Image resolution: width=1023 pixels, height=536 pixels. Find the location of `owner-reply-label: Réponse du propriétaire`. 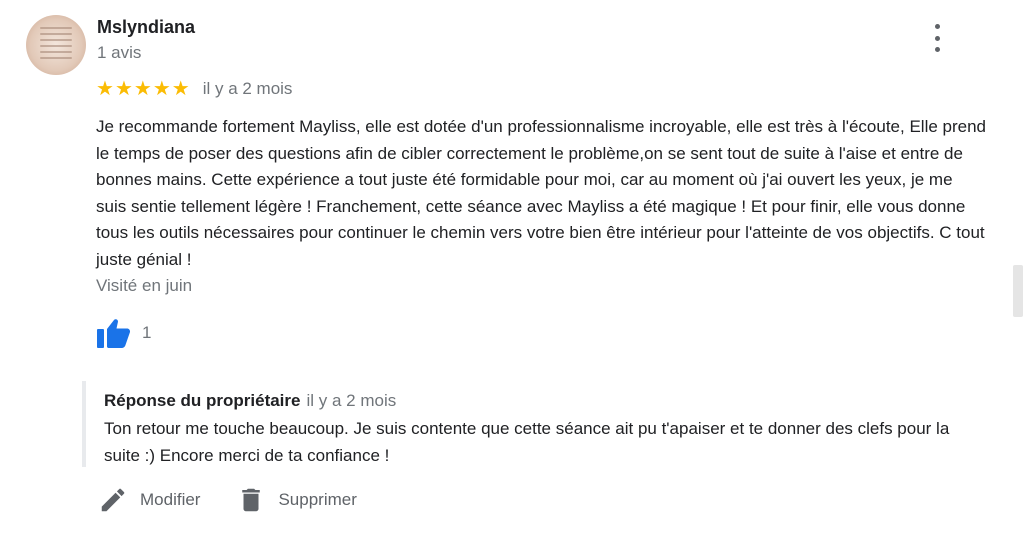

owner-reply-label: Réponse du propriétaire is located at coordinates (202, 400).